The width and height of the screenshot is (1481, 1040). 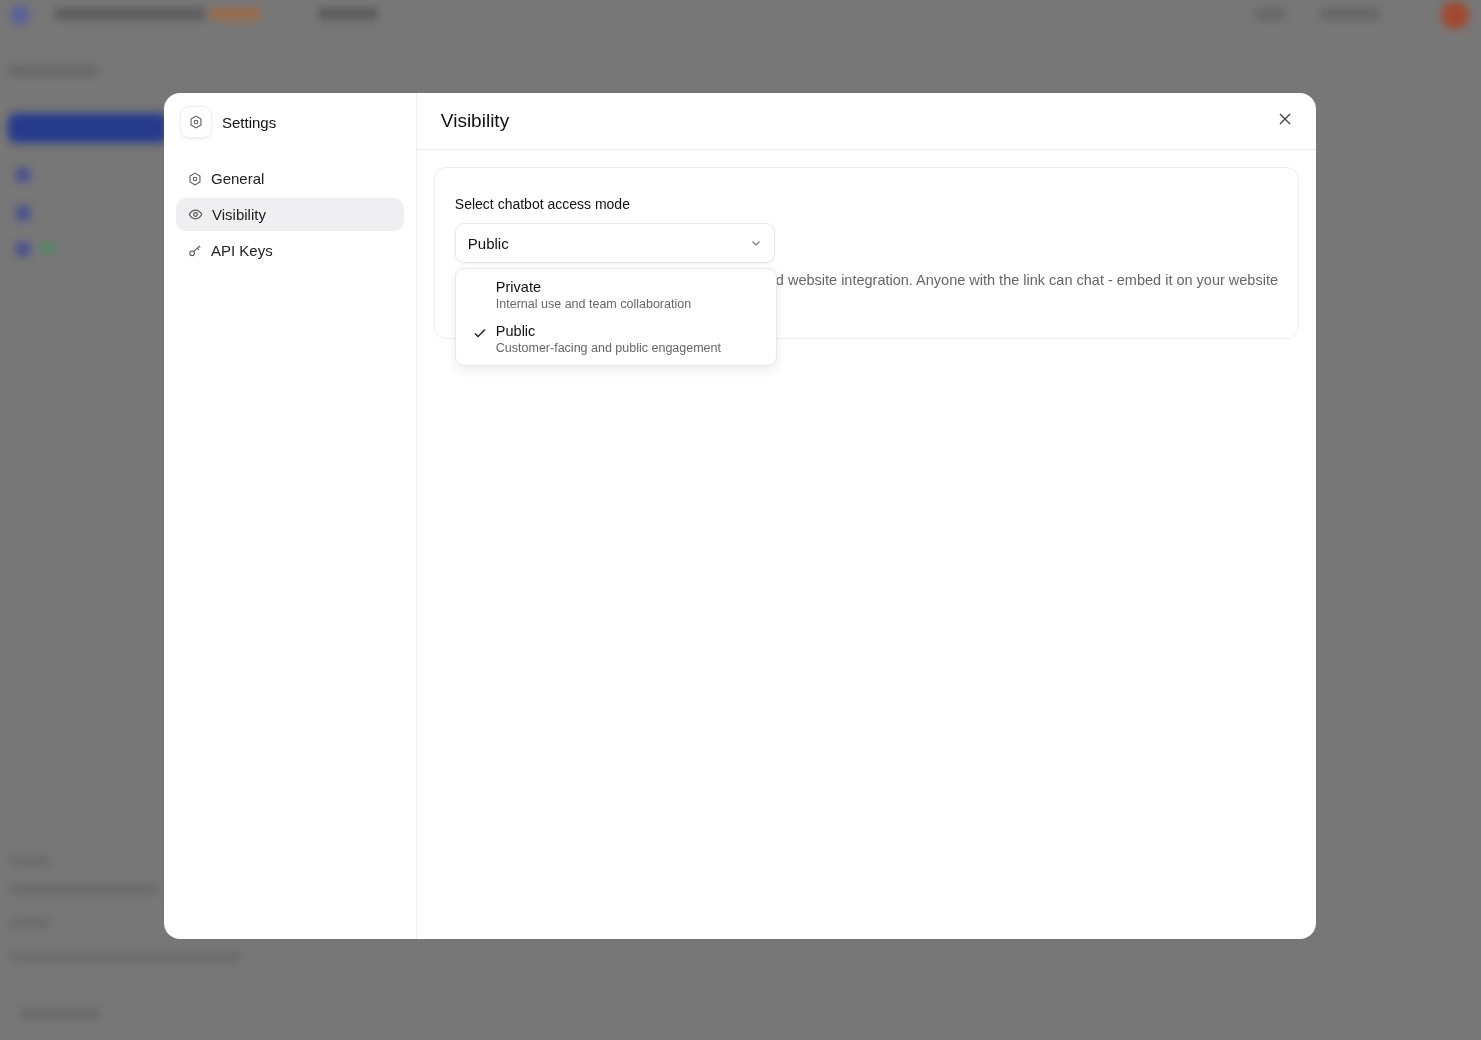 What do you see at coordinates (290, 214) in the screenshot?
I see `nav-item: Visibility` at bounding box center [290, 214].